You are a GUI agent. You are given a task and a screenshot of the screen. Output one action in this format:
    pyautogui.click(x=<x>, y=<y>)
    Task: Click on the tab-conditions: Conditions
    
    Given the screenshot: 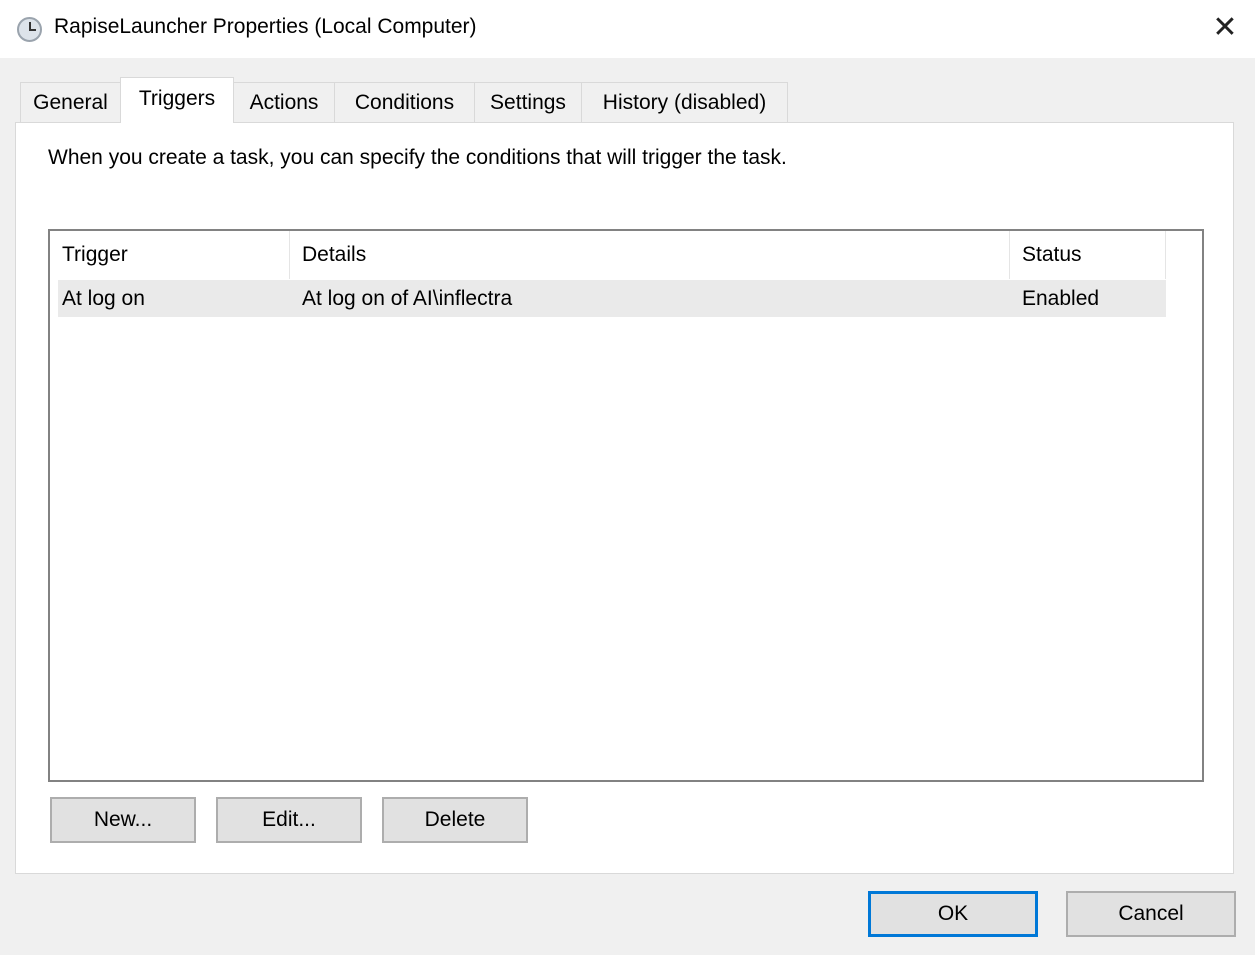 What is the action you would take?
    pyautogui.click(x=404, y=102)
    